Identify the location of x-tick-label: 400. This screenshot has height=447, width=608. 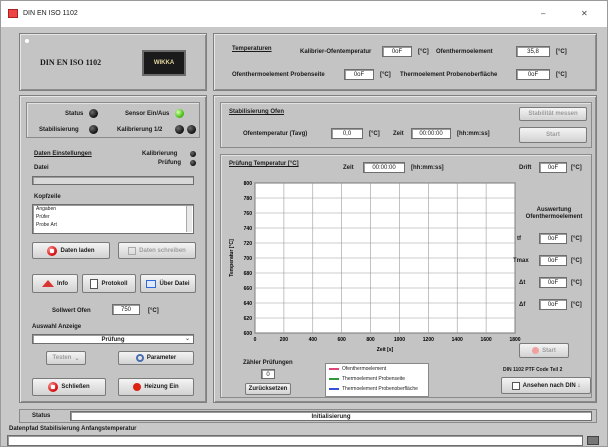
(313, 340).